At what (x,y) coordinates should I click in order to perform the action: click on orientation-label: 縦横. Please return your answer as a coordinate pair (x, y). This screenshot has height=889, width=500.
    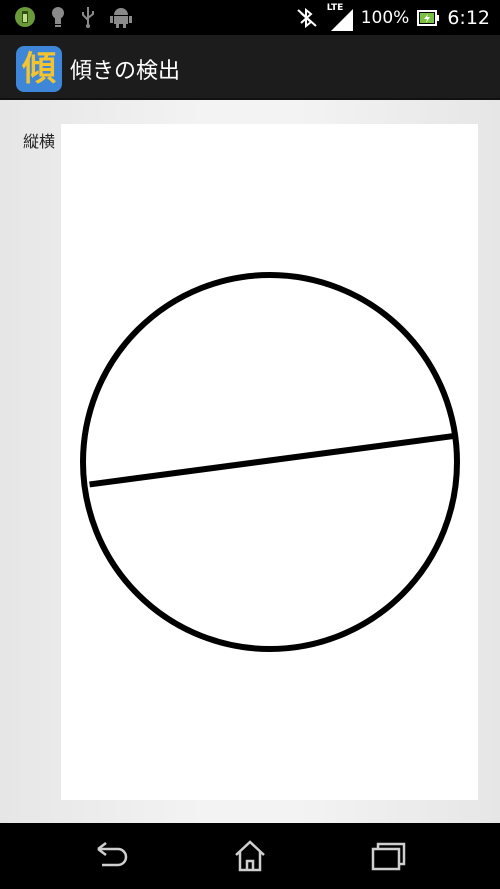
    Looking at the image, I should click on (39, 141).